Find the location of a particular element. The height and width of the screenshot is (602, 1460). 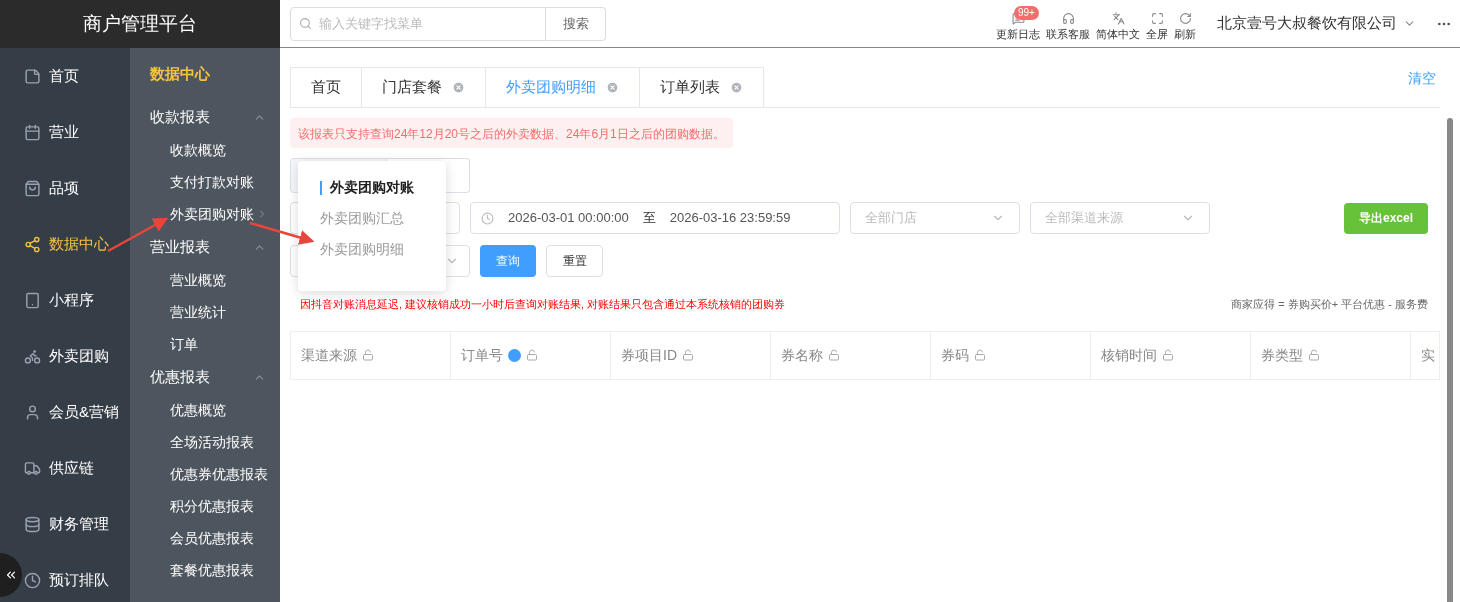

formula-text: 商家应得 = 券购买价+ 平台优惠 - 服务费 is located at coordinates (1329, 304).